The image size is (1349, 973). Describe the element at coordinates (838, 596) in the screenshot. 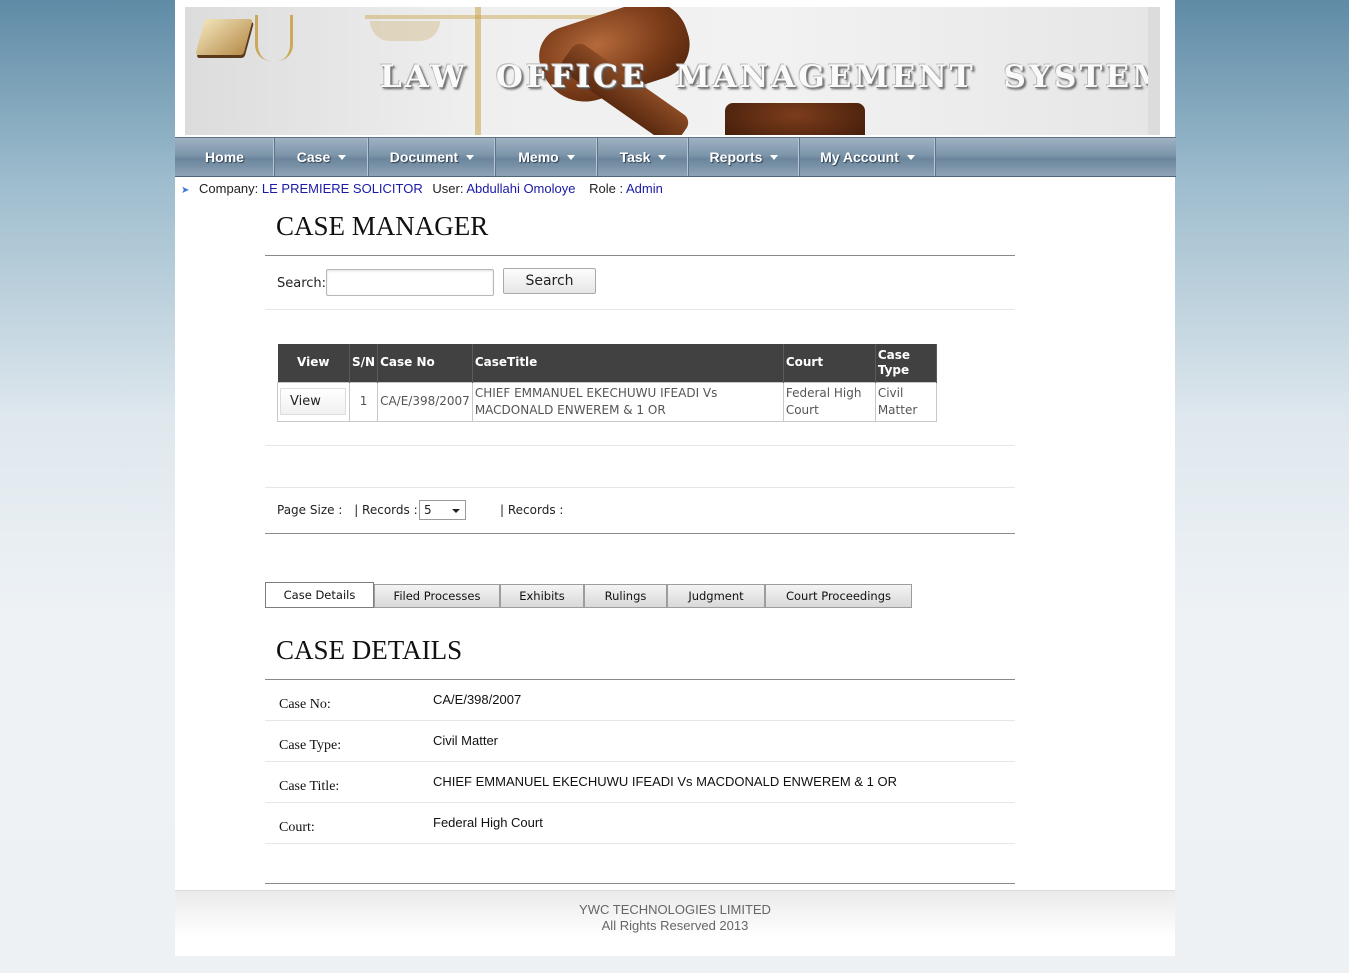

I see `tab-court-proceedings: Court Proceedings` at that location.